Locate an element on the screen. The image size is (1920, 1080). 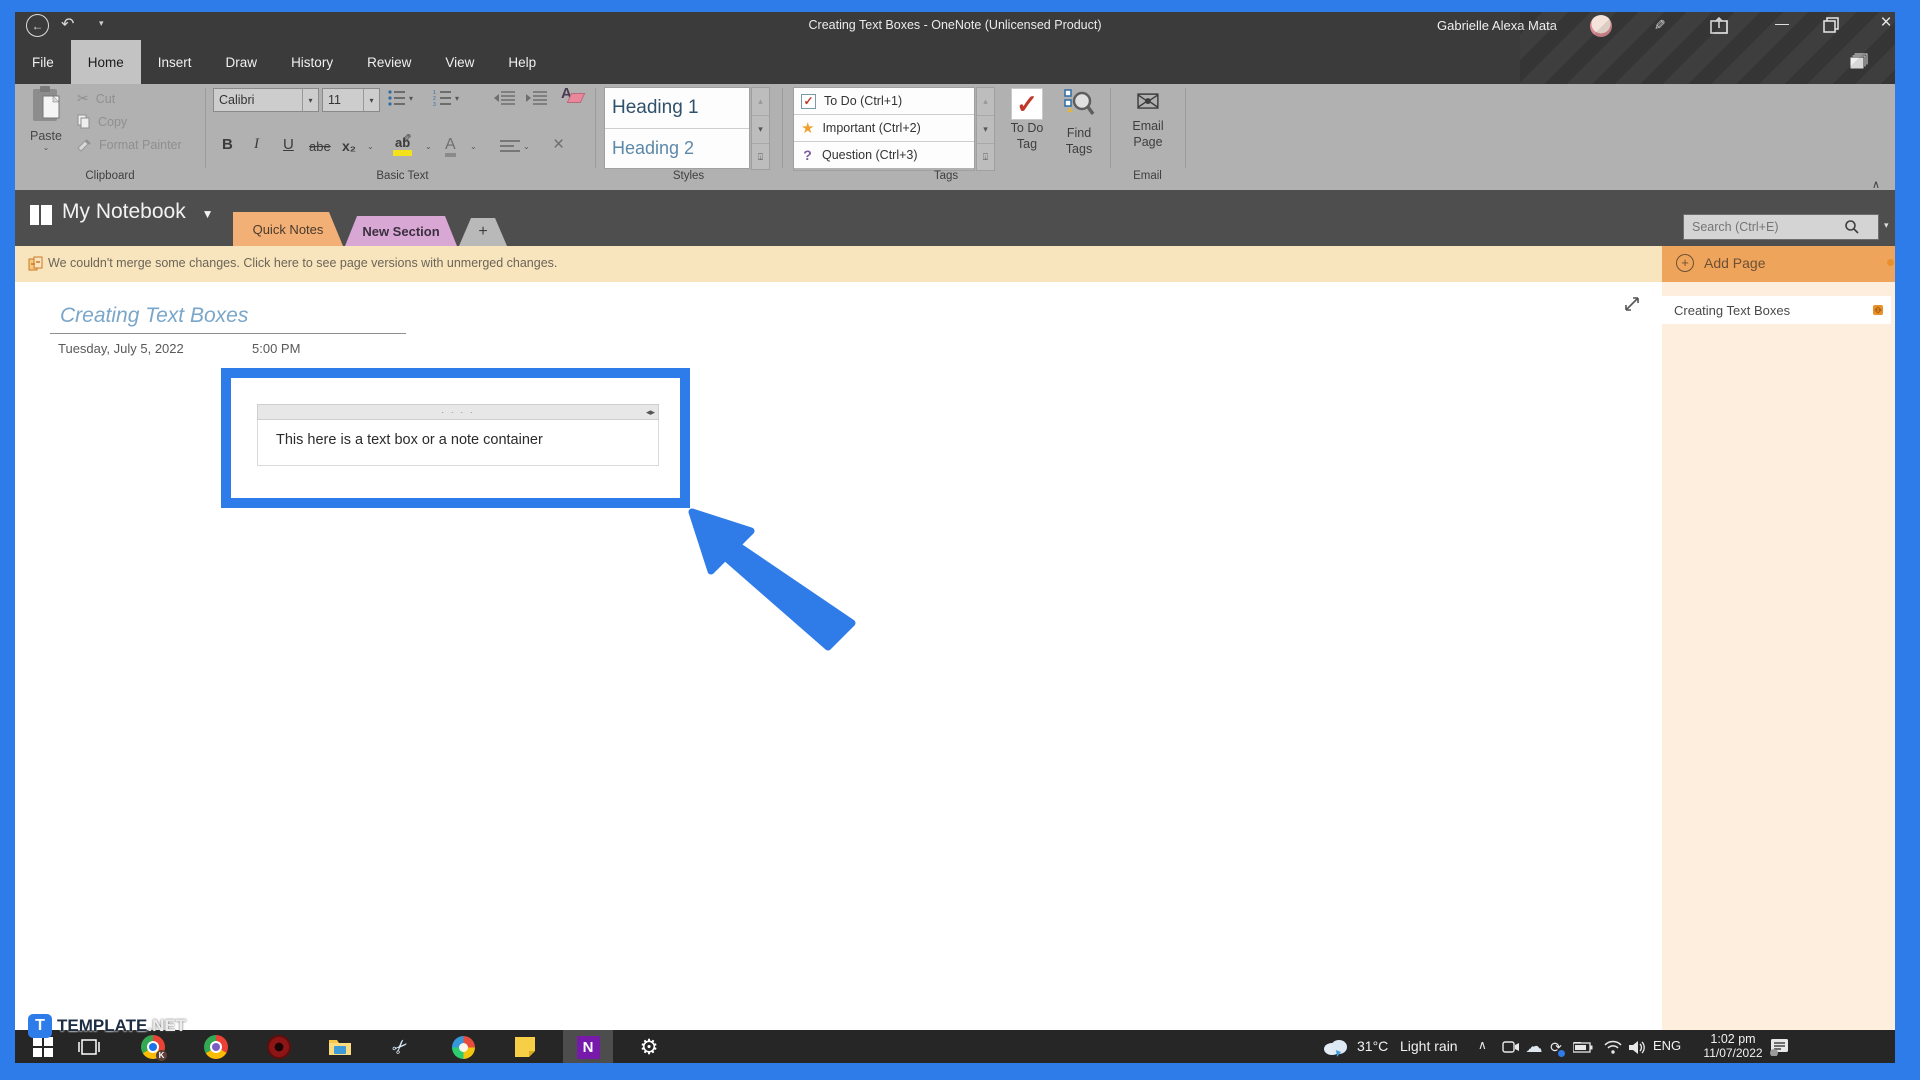
sync-icon: ⟳ is located at coordinates (1556, 1047).